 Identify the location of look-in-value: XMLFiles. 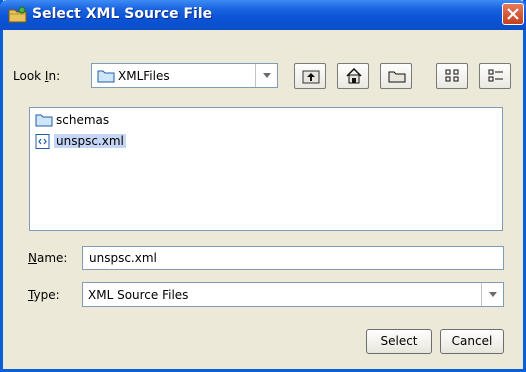
(144, 76).